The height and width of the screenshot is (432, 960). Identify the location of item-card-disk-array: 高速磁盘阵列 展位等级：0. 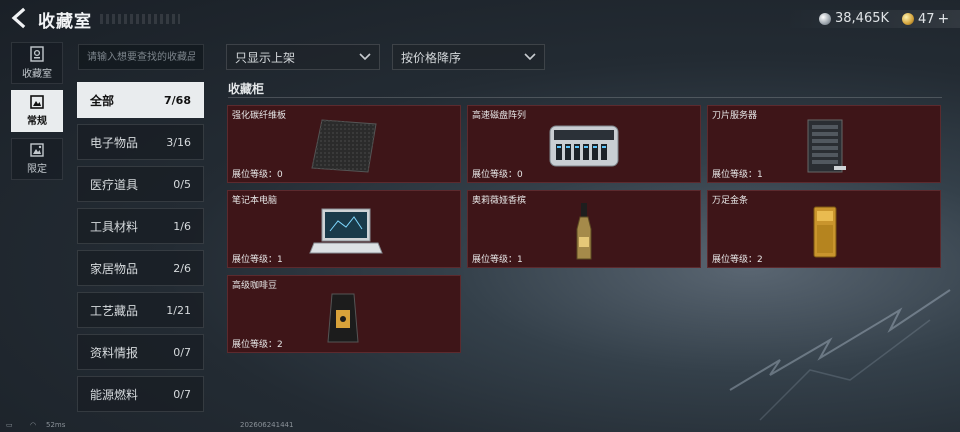
(584, 144).